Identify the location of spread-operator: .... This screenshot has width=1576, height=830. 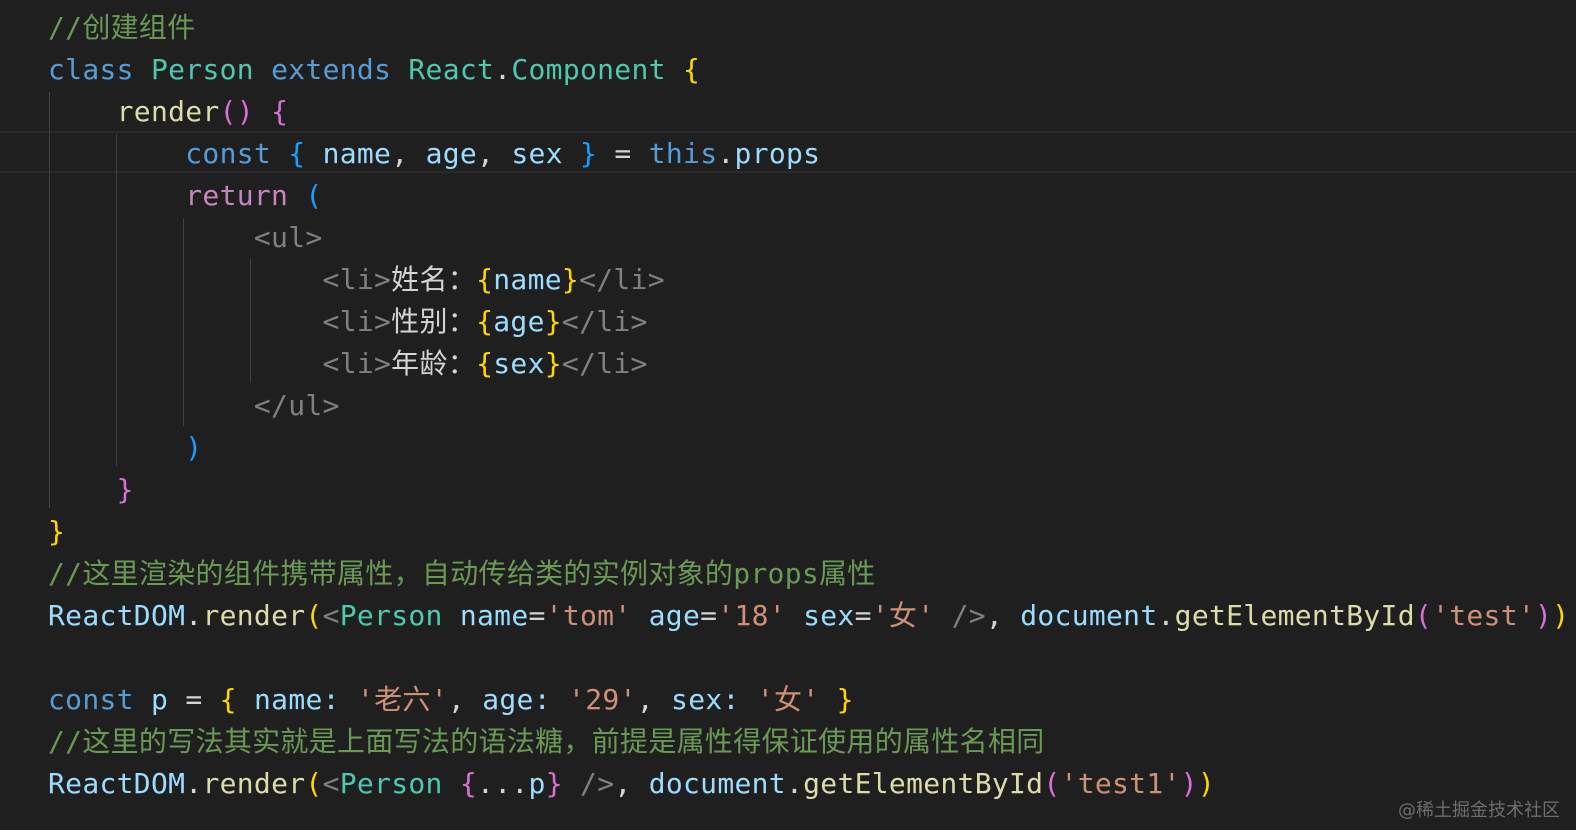
(503, 783).